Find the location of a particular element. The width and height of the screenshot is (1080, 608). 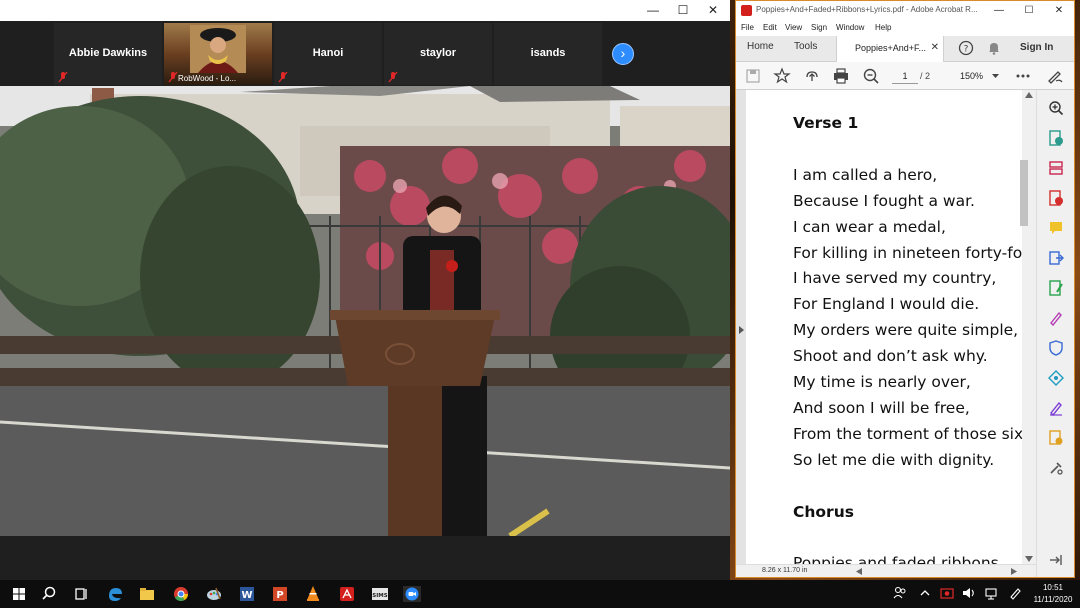

chevron-right-icon is located at coordinates (741, 330).